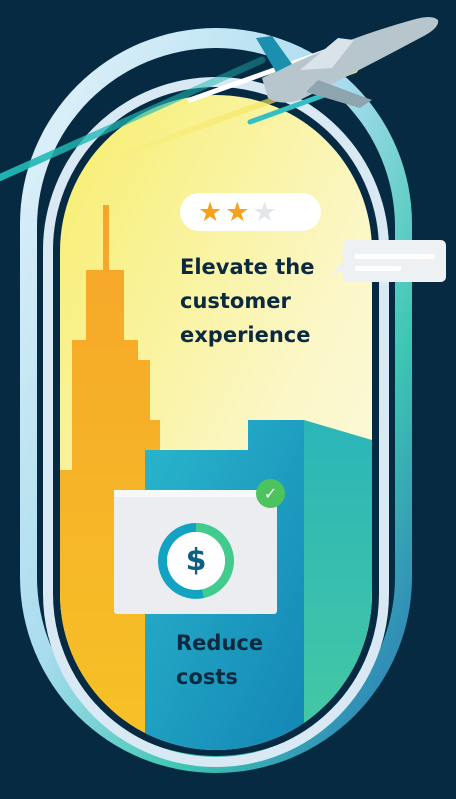  Describe the element at coordinates (245, 335) in the screenshot. I see `headline-line: experience` at that location.